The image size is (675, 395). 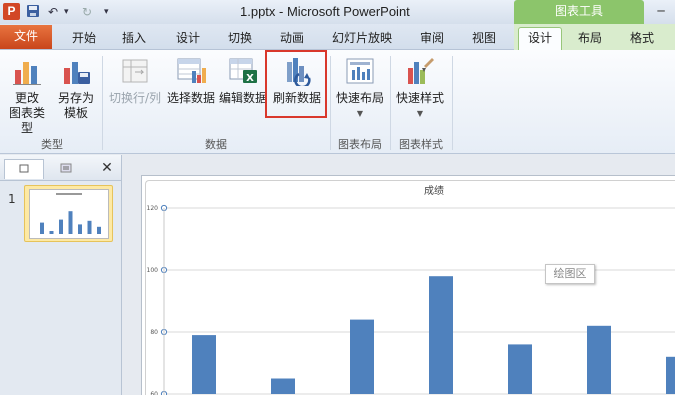 I want to click on save-template-label-1: 另存为, so click(x=75, y=98).